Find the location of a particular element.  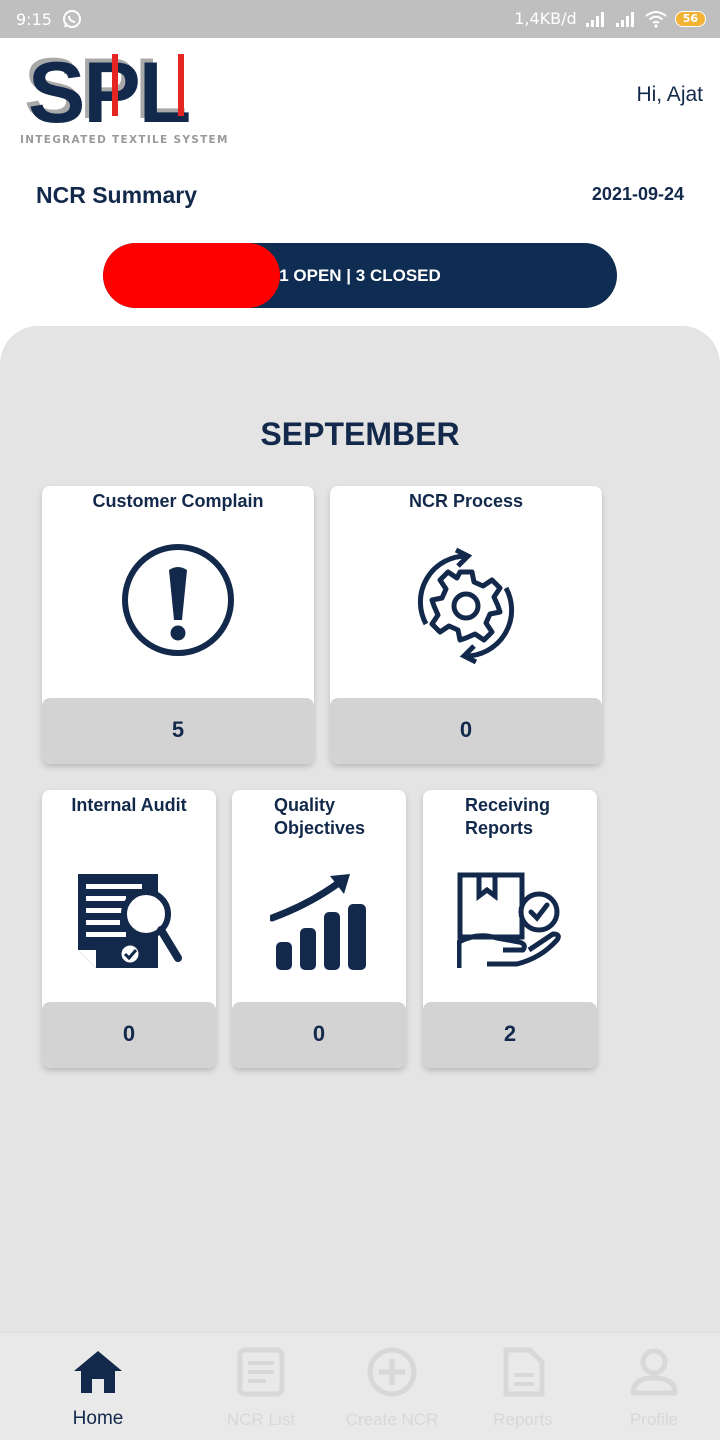

ncr-status-label: 1 OPEN | 3 CLOSED is located at coordinates (360, 275).